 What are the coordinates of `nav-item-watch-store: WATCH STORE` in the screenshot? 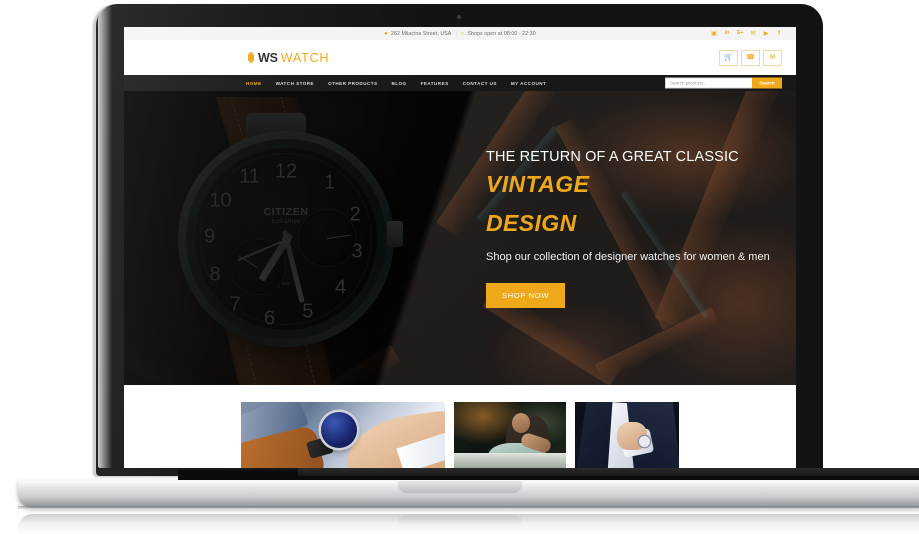 It's located at (295, 83).